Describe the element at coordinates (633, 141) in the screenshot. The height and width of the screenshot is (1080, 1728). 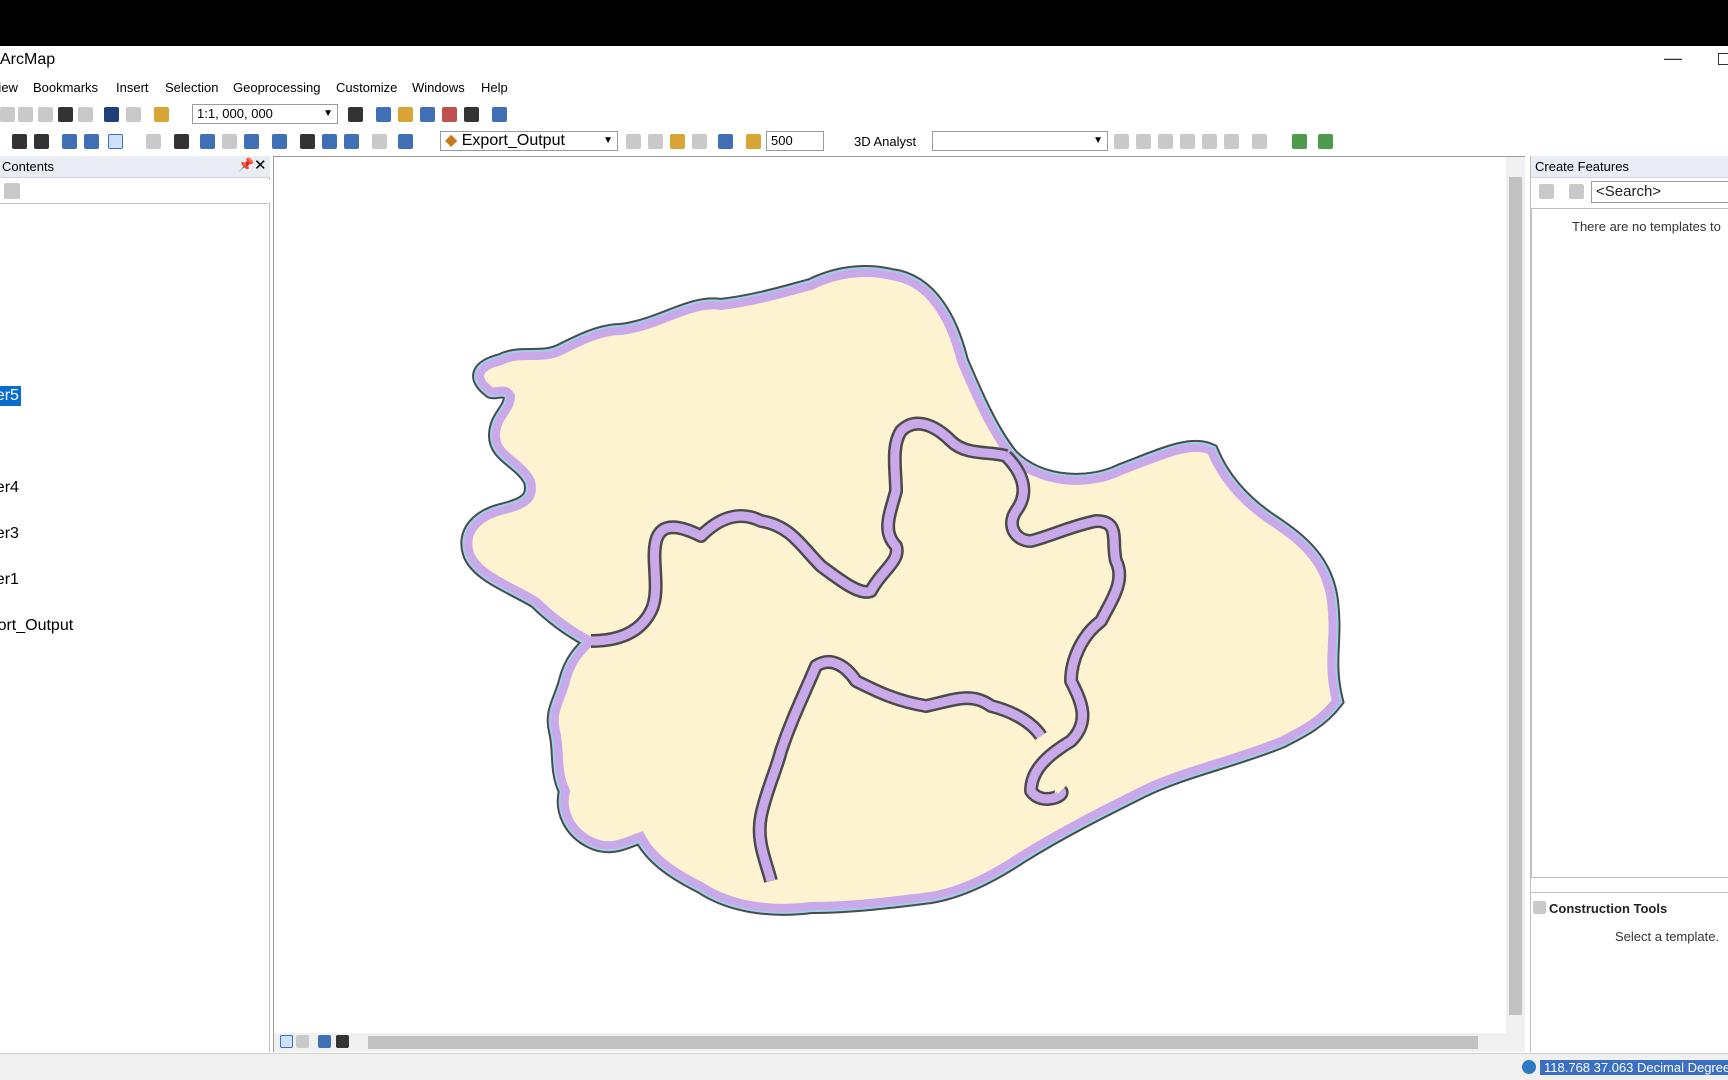
I see `swipe-icon` at that location.